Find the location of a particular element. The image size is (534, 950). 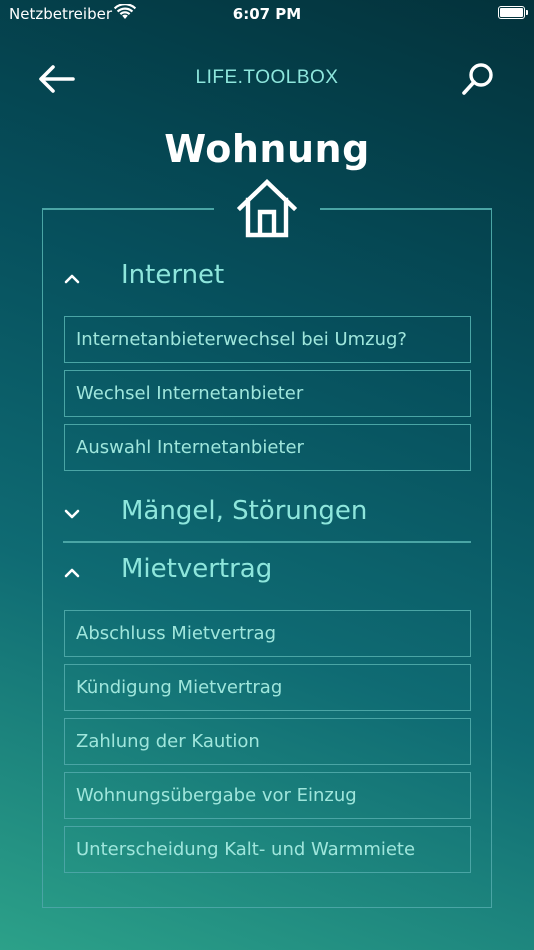

app-title: LIFE.TOOLBOX is located at coordinates (267, 77).